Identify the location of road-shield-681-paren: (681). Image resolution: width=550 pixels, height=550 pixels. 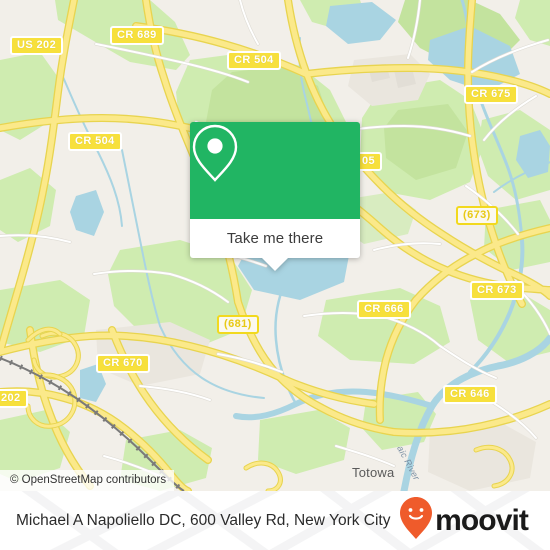
(238, 324).